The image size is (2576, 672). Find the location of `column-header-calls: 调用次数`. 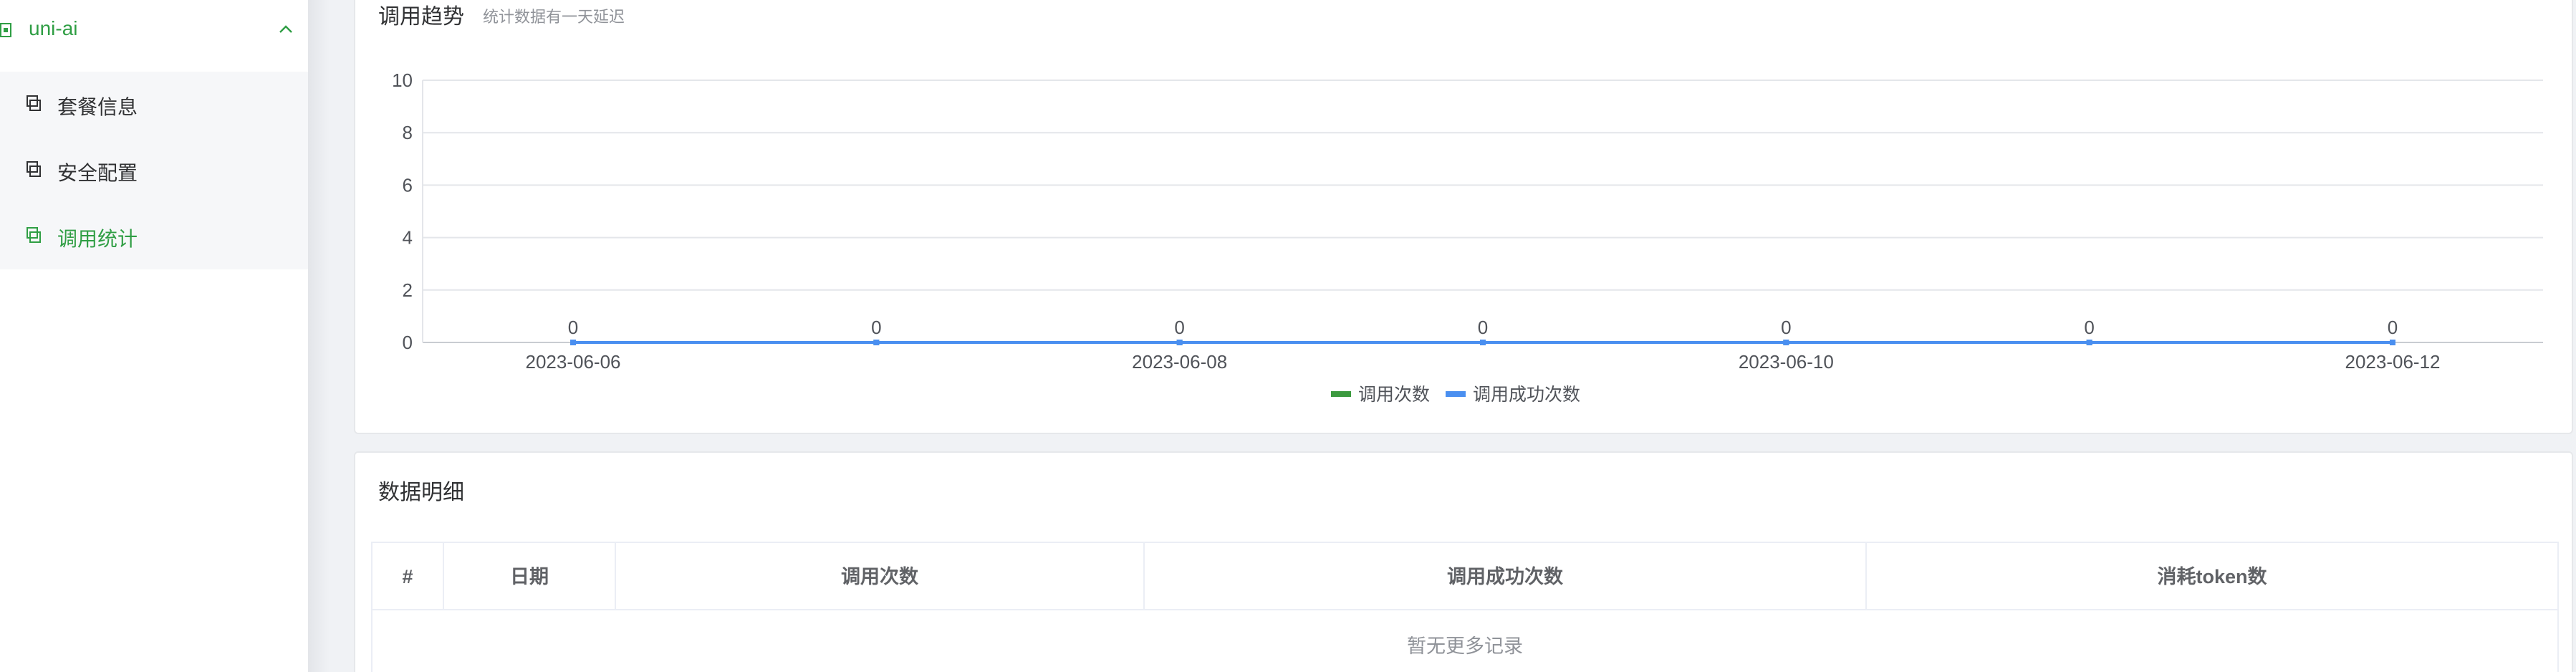

column-header-calls: 调用次数 is located at coordinates (881, 576).